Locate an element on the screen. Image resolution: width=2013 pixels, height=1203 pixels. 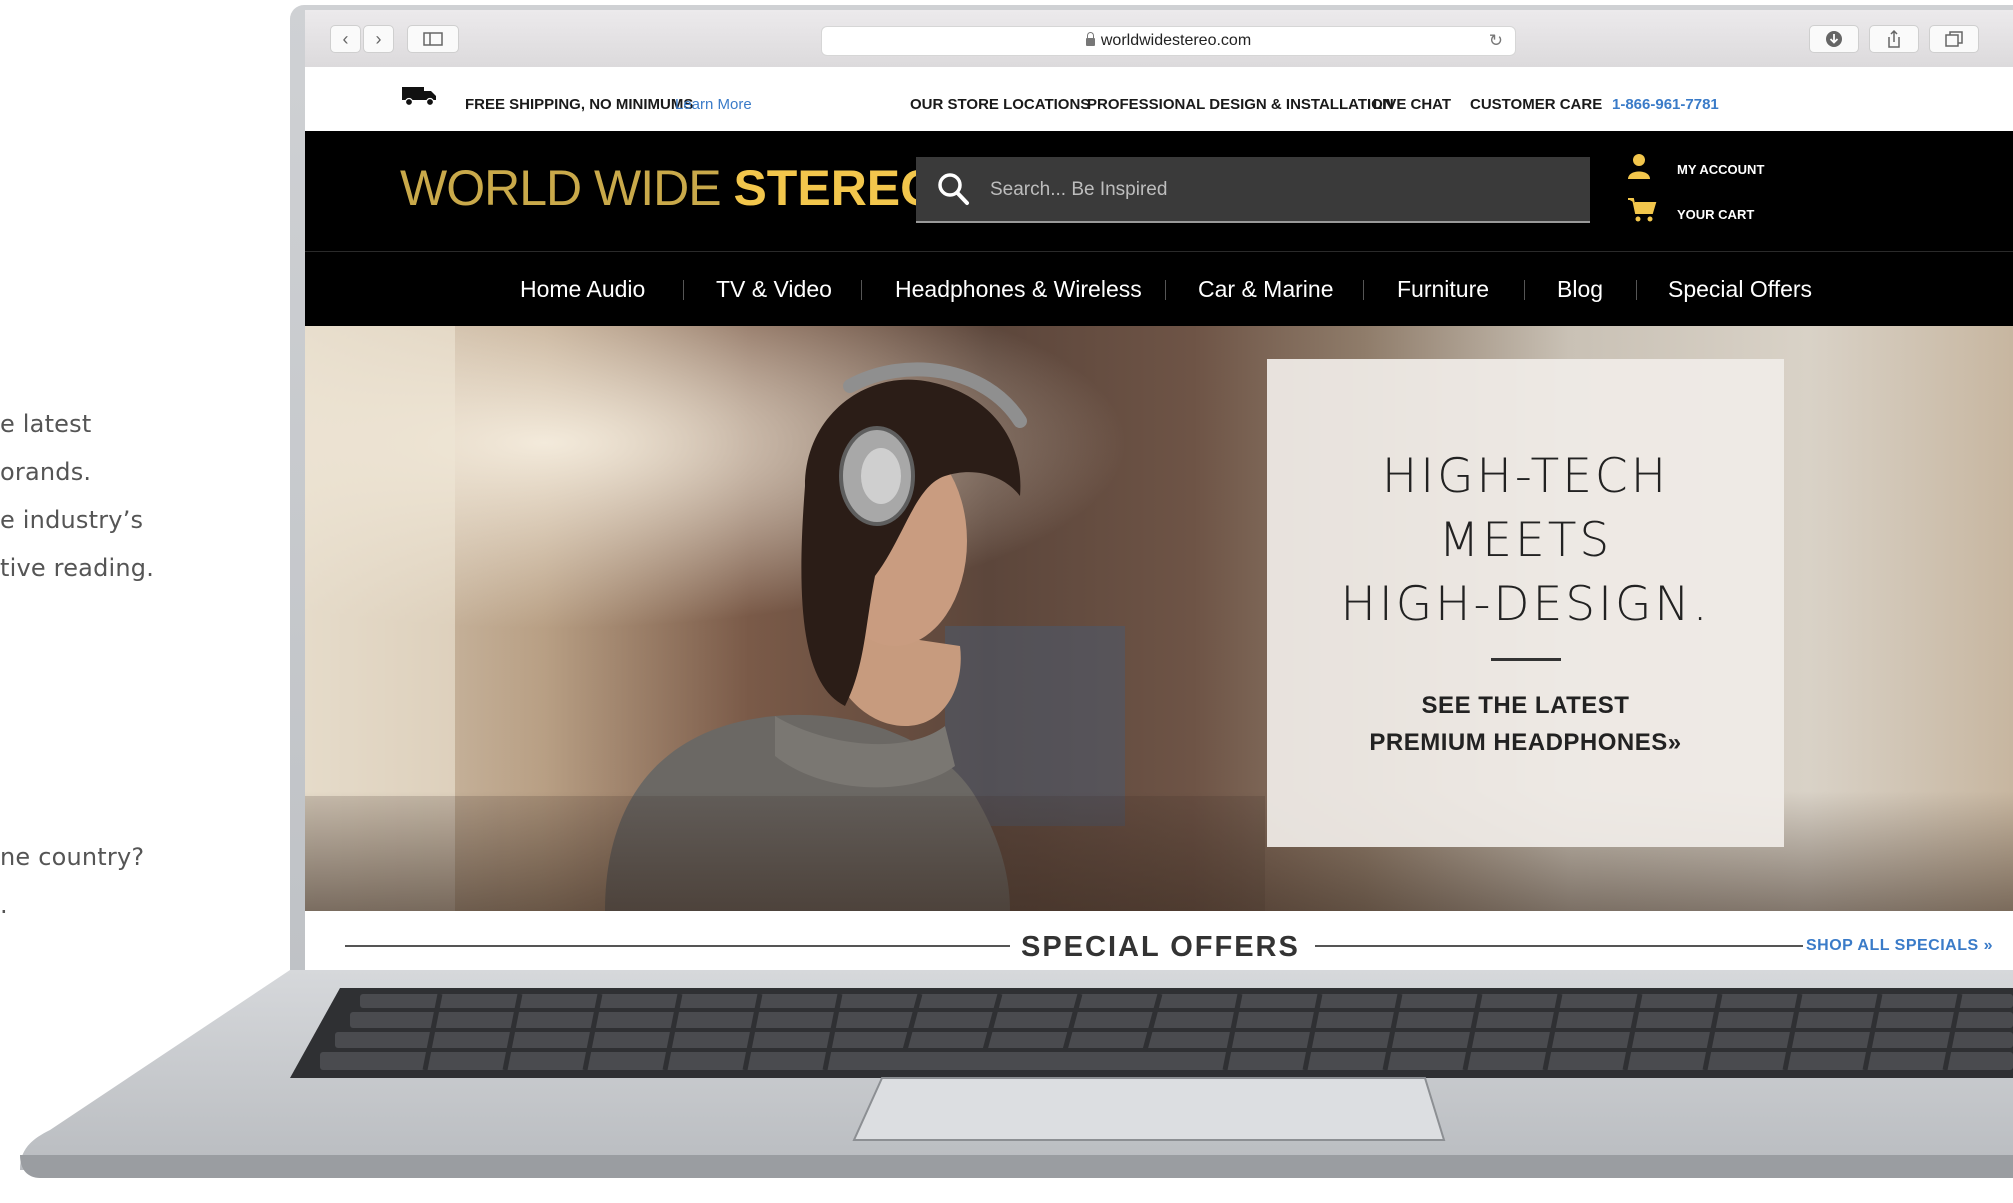
sidebar-toggle-button is located at coordinates (433, 39).